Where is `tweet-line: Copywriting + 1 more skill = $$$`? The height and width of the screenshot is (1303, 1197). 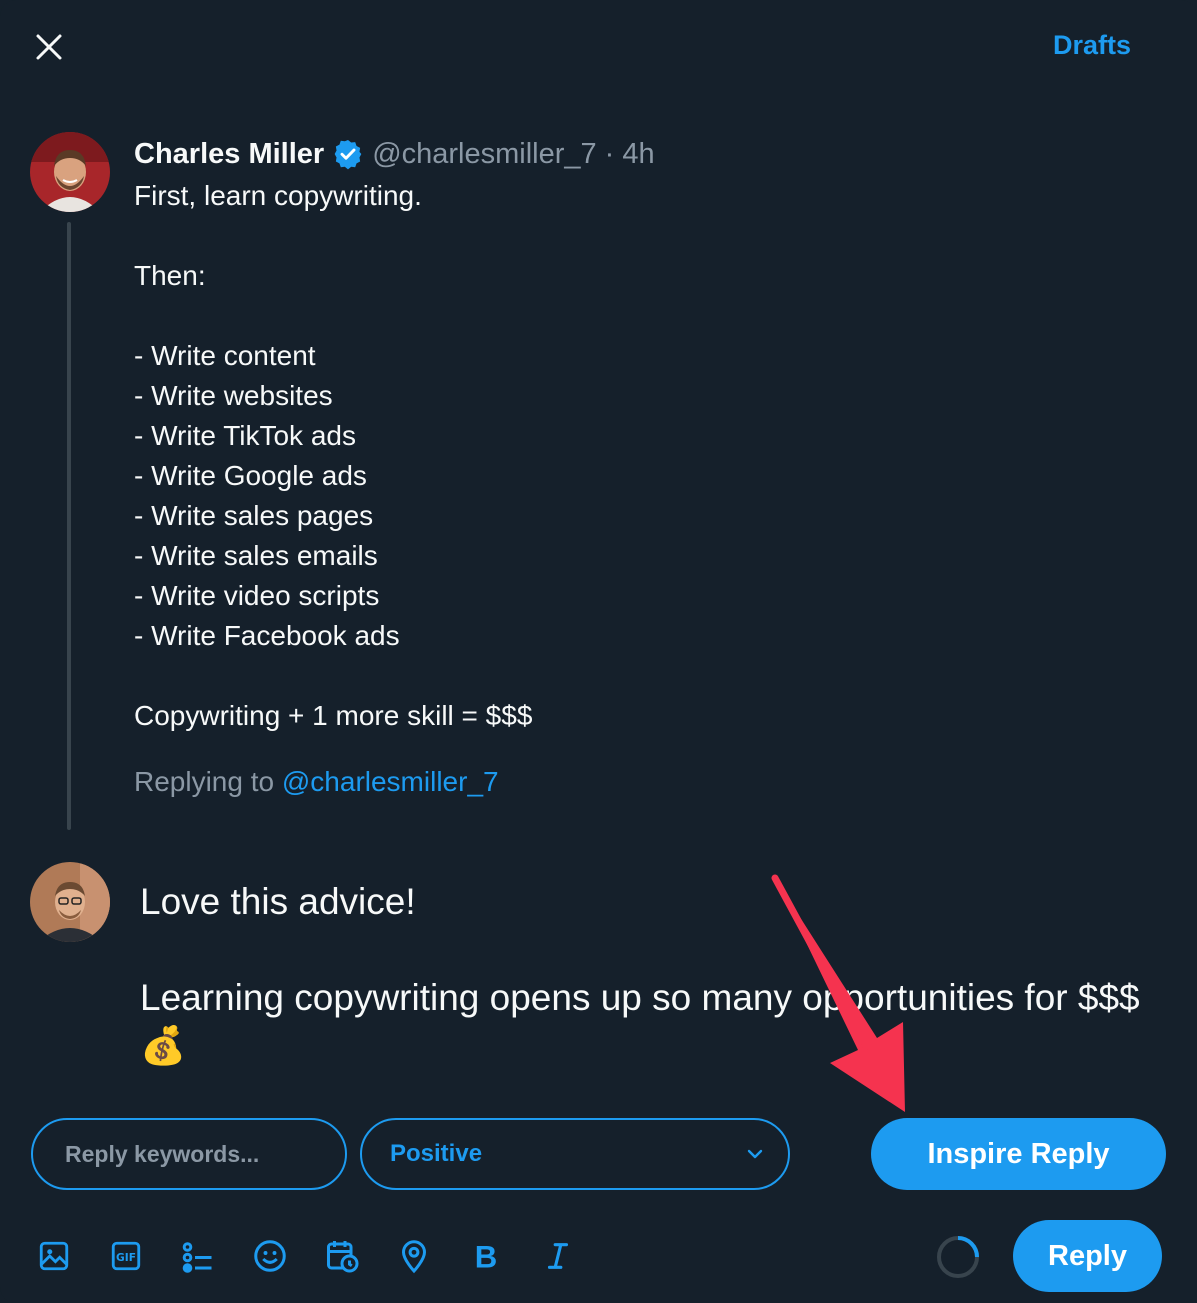
tweet-line: Copywriting + 1 more skill = $$$ is located at coordinates (333, 715).